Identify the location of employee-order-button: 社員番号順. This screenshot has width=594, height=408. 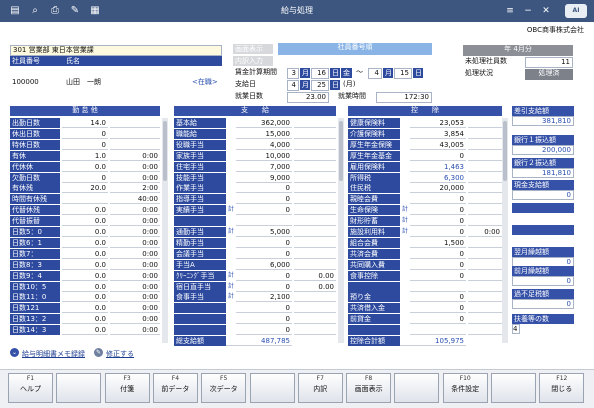
(355, 49).